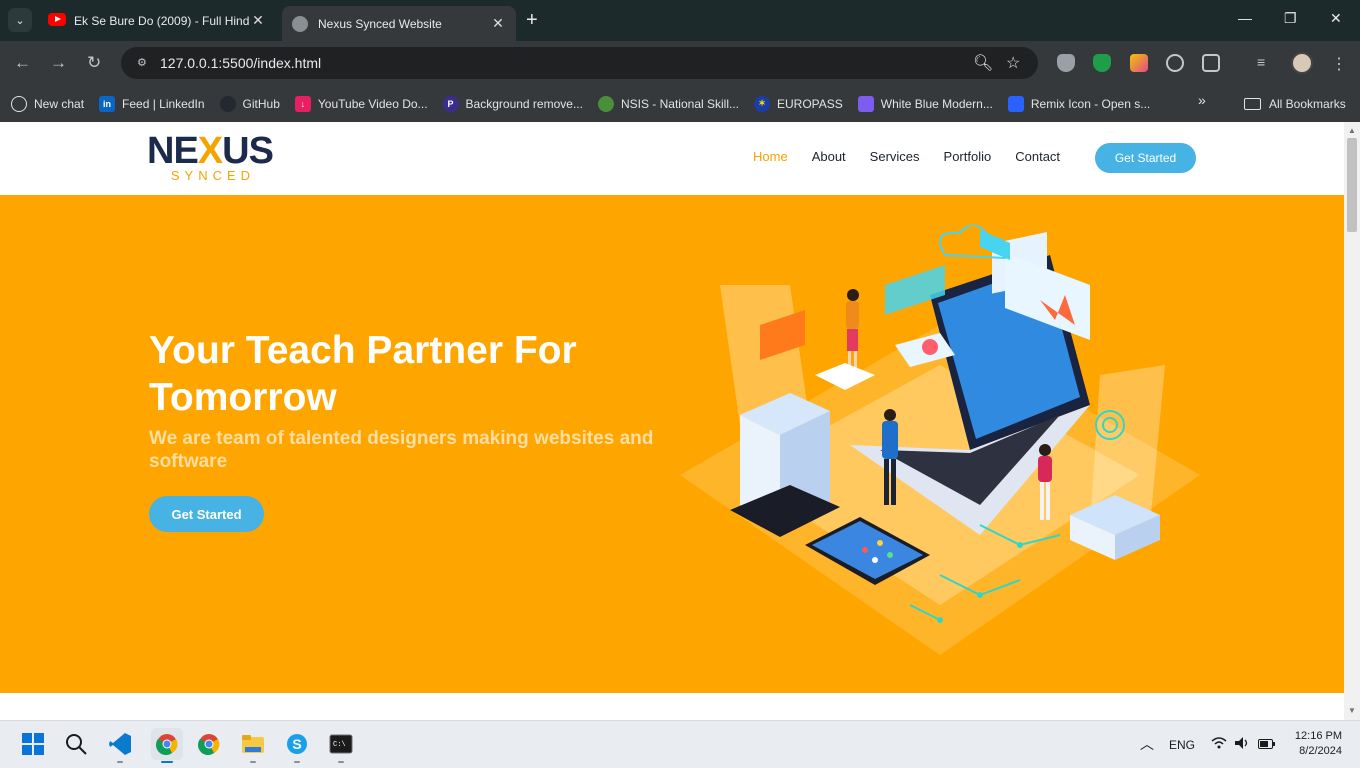  I want to click on bookmark-star-icon: ☆, so click(1013, 63).